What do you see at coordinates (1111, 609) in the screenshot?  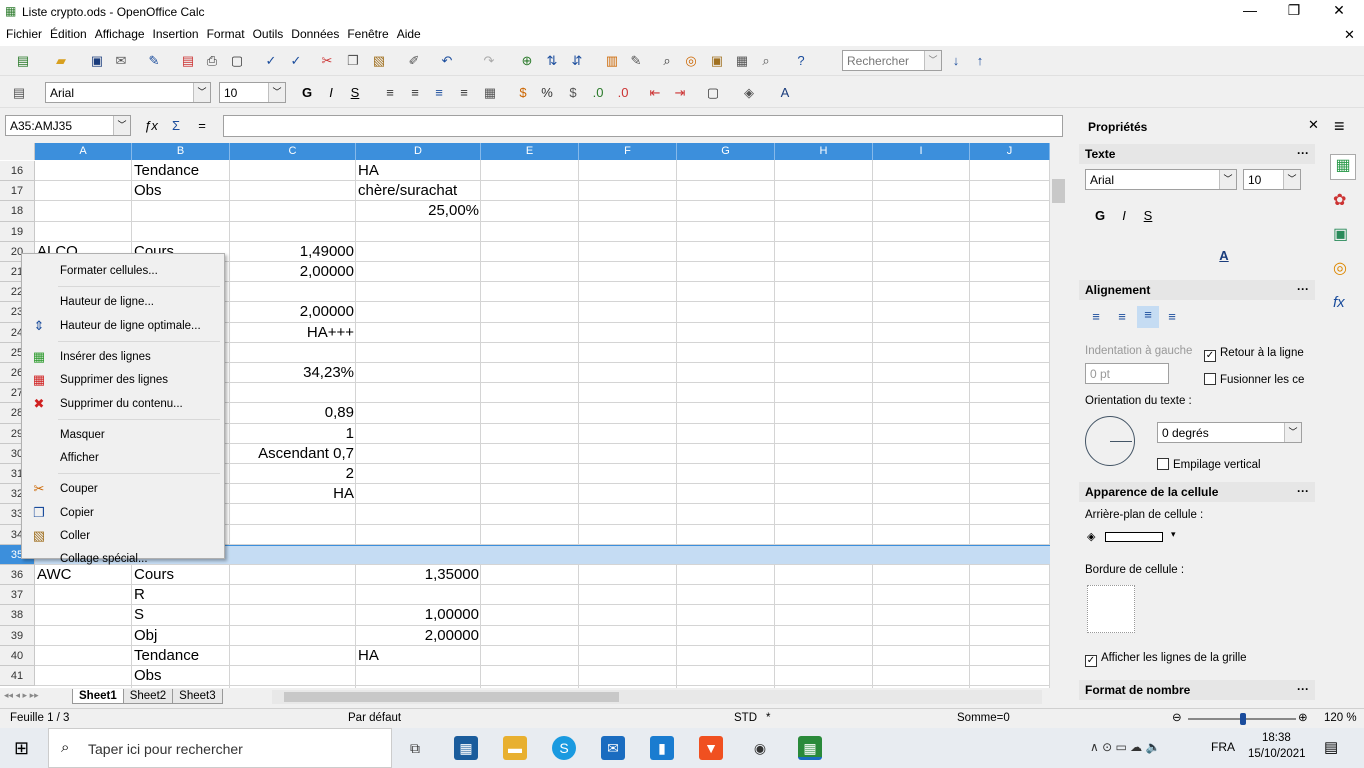 I see `border-style-button` at bounding box center [1111, 609].